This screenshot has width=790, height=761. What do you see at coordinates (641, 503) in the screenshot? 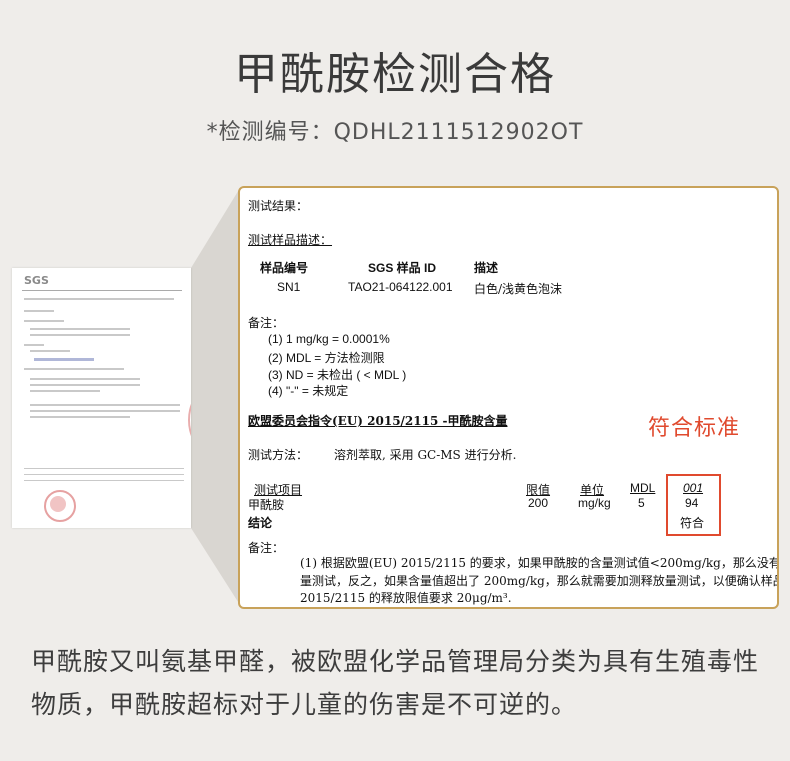
I see `result-mdl: 5` at bounding box center [641, 503].